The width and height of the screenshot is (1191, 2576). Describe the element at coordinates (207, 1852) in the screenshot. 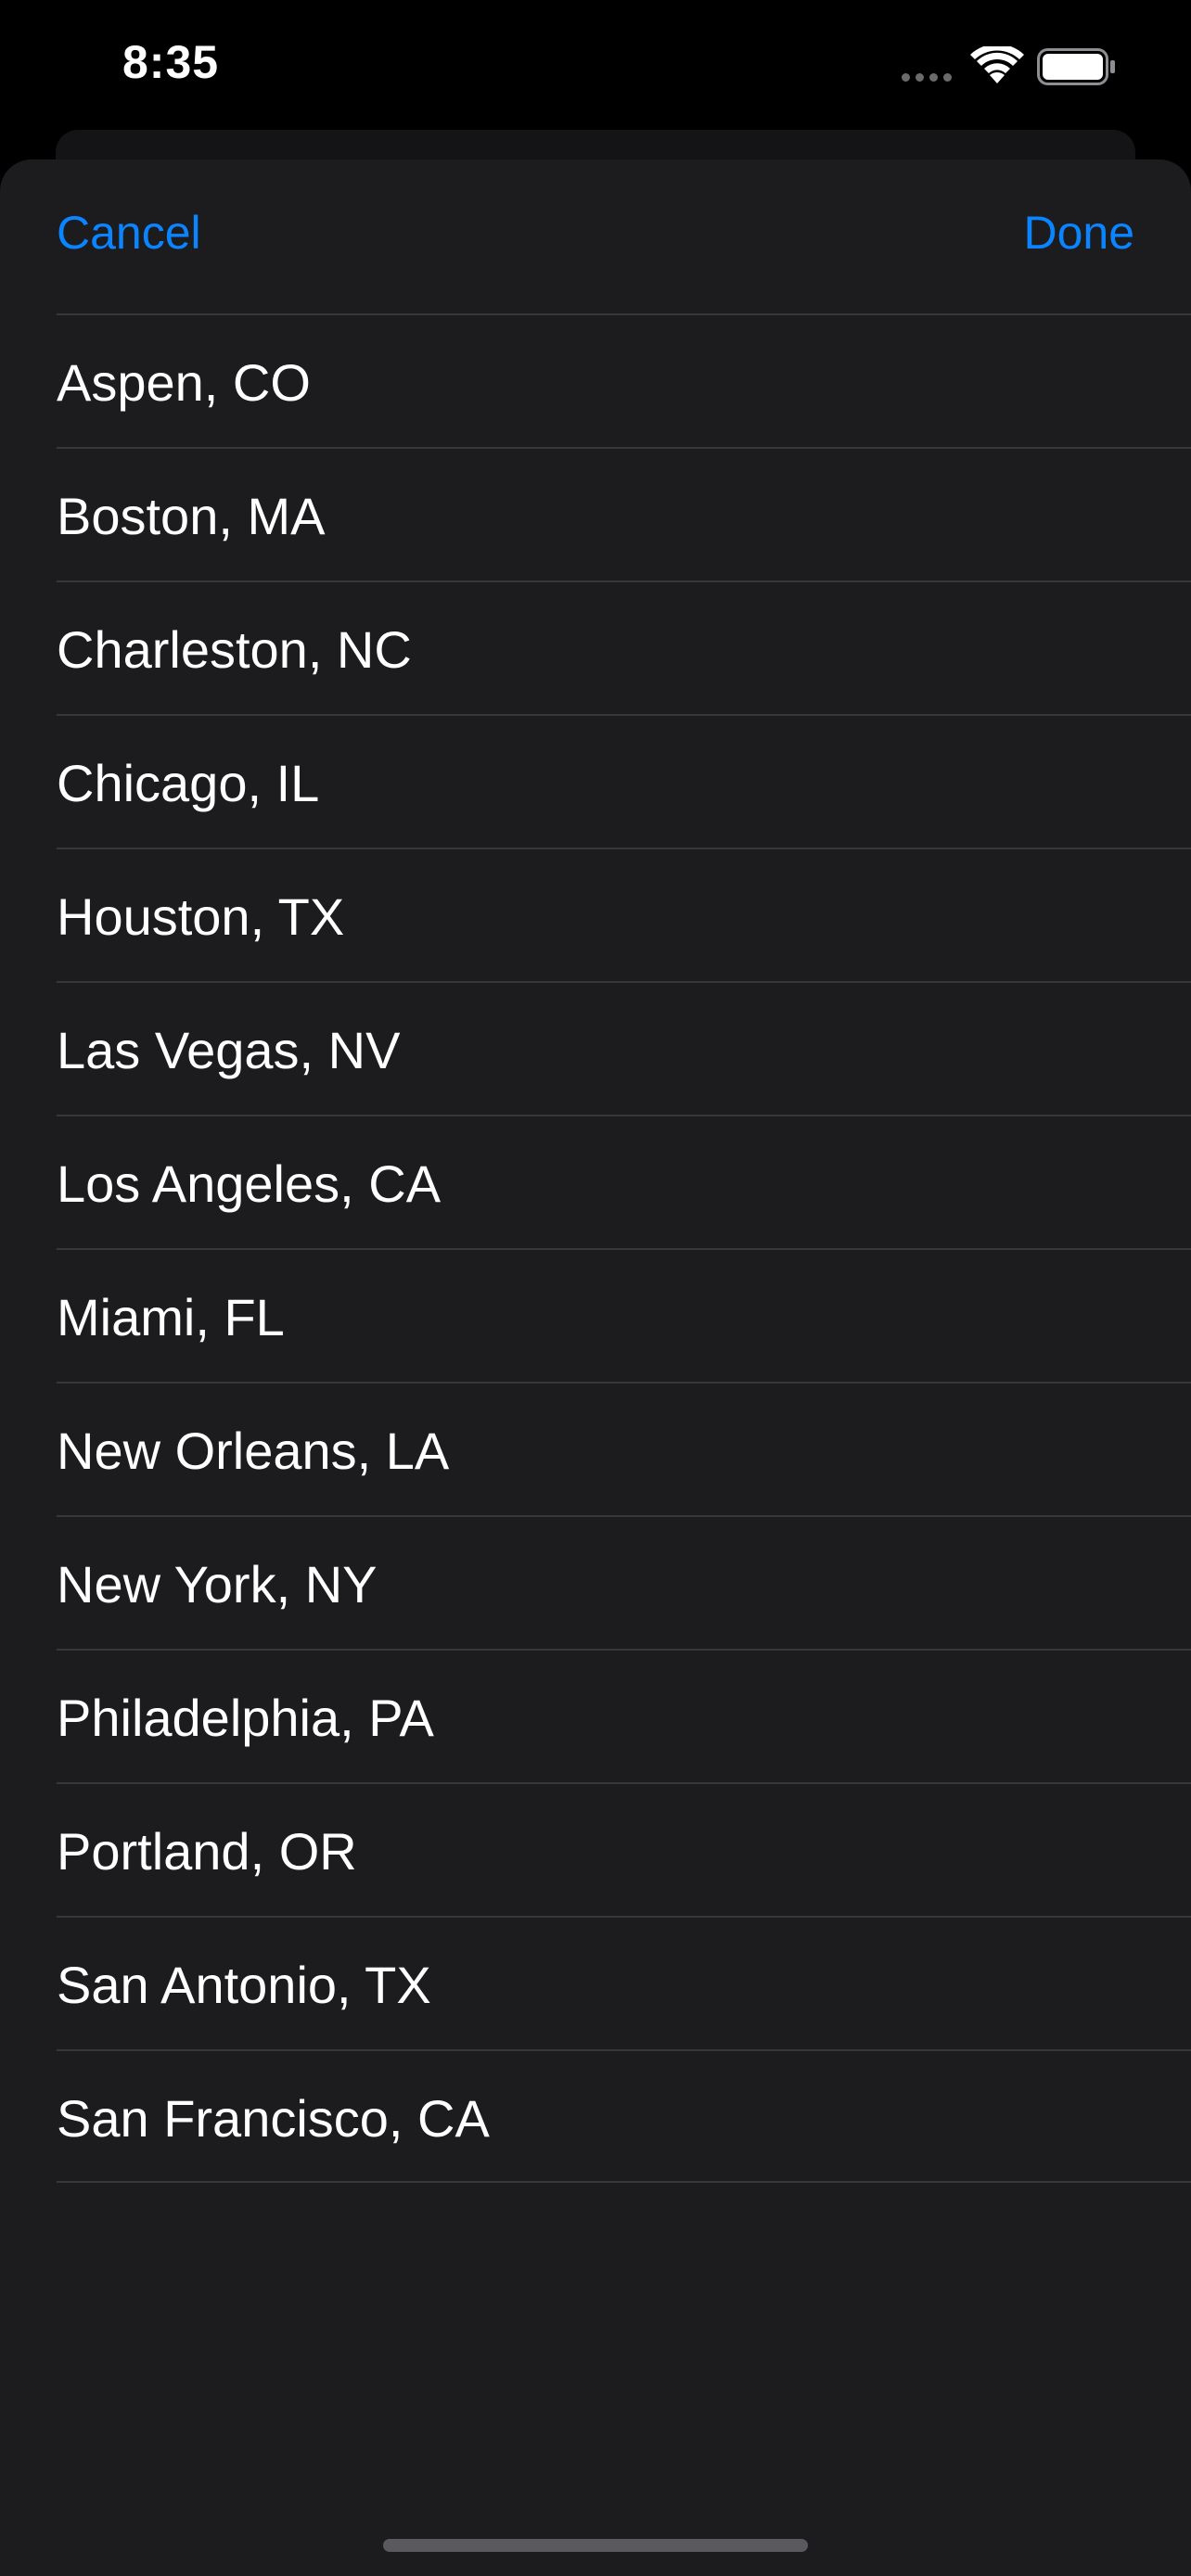

I see `city-label: Portland, OR` at that location.